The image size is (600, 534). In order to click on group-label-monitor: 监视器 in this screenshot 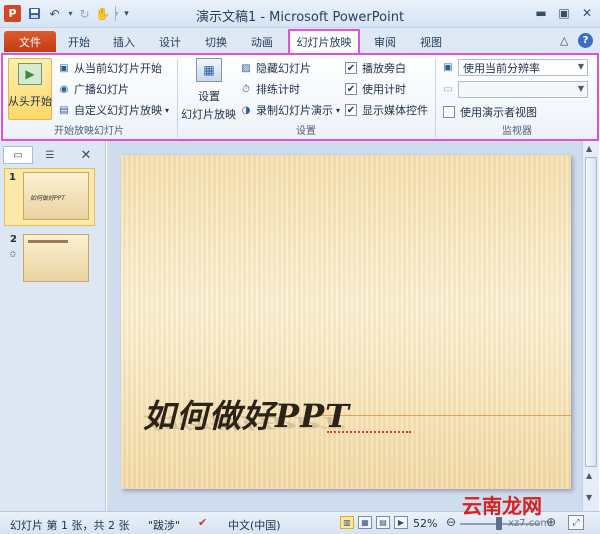, I will do `click(517, 131)`.